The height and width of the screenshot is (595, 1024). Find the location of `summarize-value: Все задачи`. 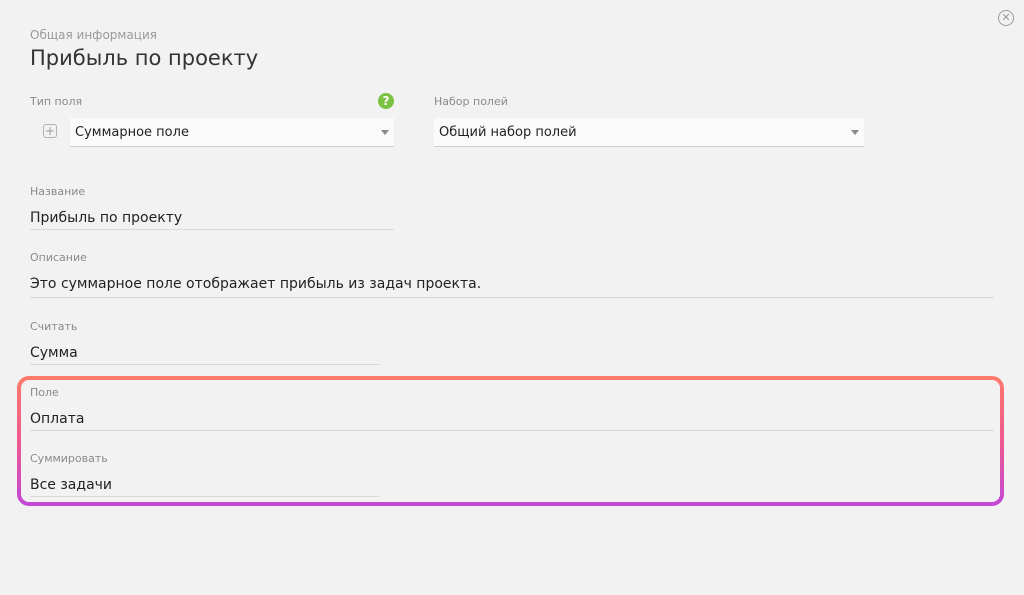

summarize-value: Все задачи is located at coordinates (71, 485).